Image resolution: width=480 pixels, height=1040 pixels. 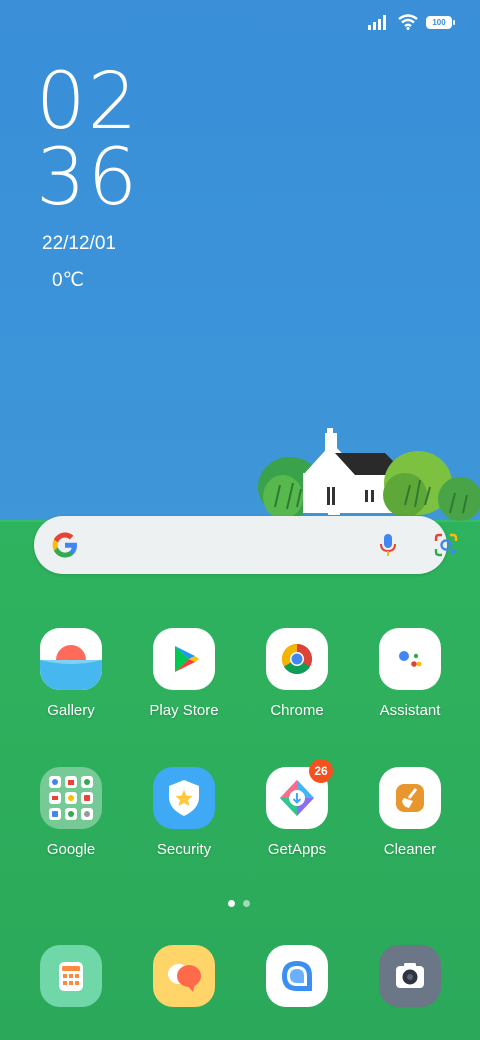 What do you see at coordinates (239, 903) in the screenshot?
I see `page-indicator` at bounding box center [239, 903].